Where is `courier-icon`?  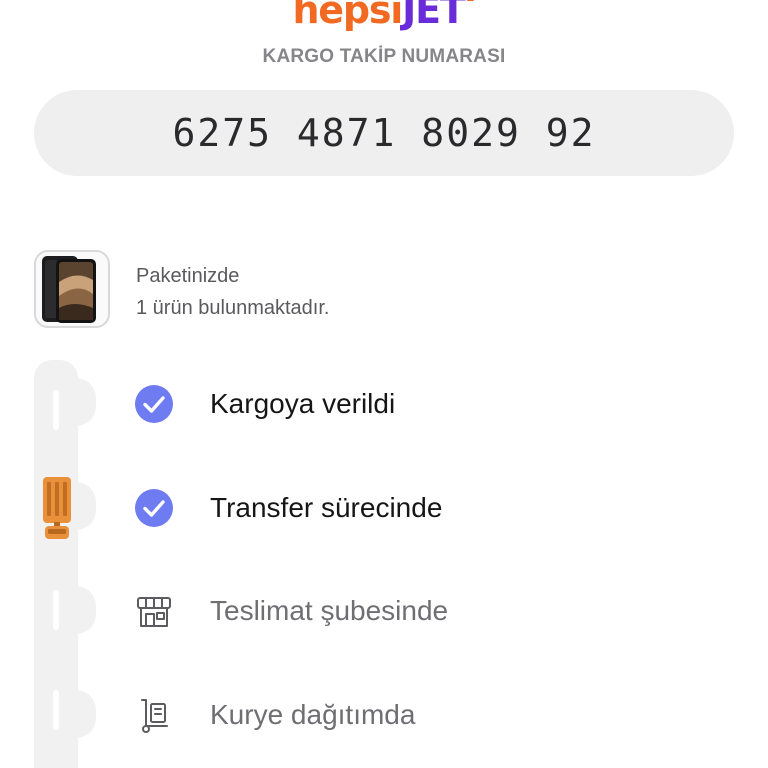 courier-icon is located at coordinates (154, 715).